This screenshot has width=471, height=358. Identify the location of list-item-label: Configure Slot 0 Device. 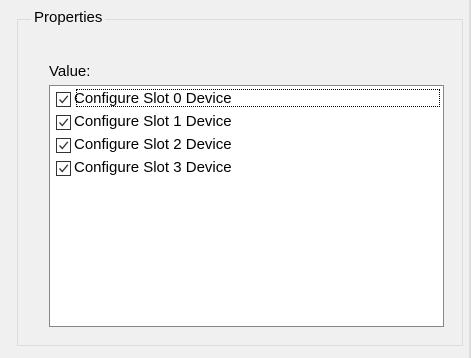
(153, 98).